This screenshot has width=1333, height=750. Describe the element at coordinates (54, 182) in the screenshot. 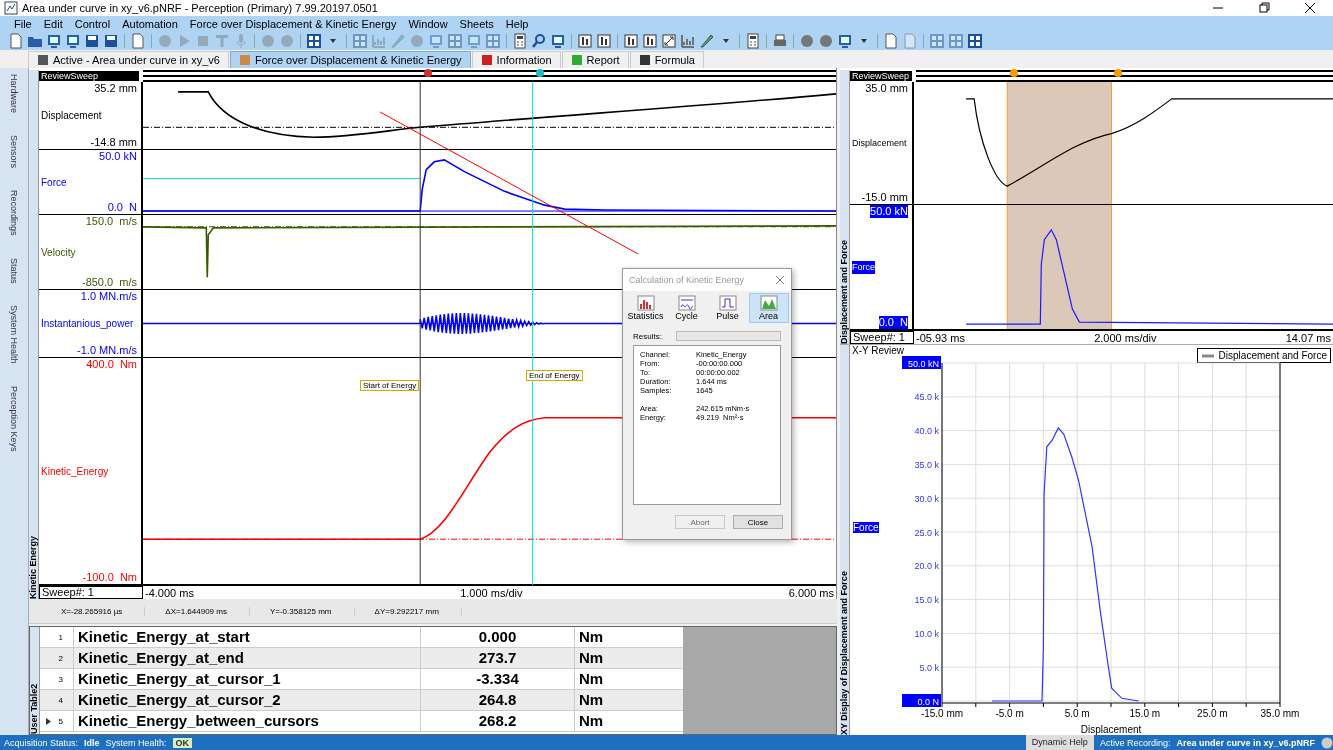

I see `channel-name: Force` at that location.